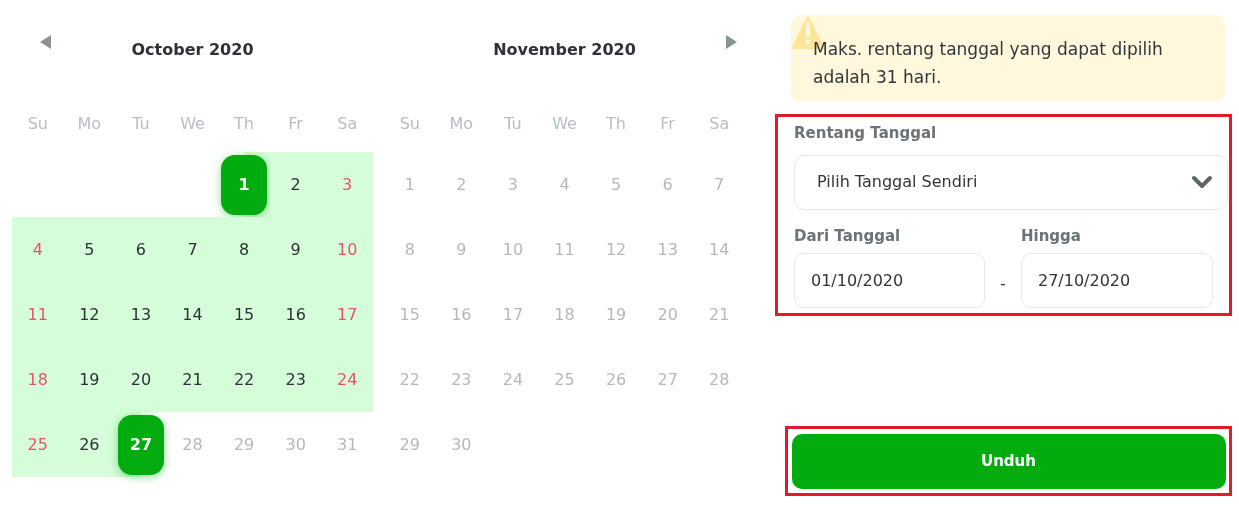 The image size is (1239, 507). Describe the element at coordinates (513, 379) in the screenshot. I see `calendar-day: 24` at that location.